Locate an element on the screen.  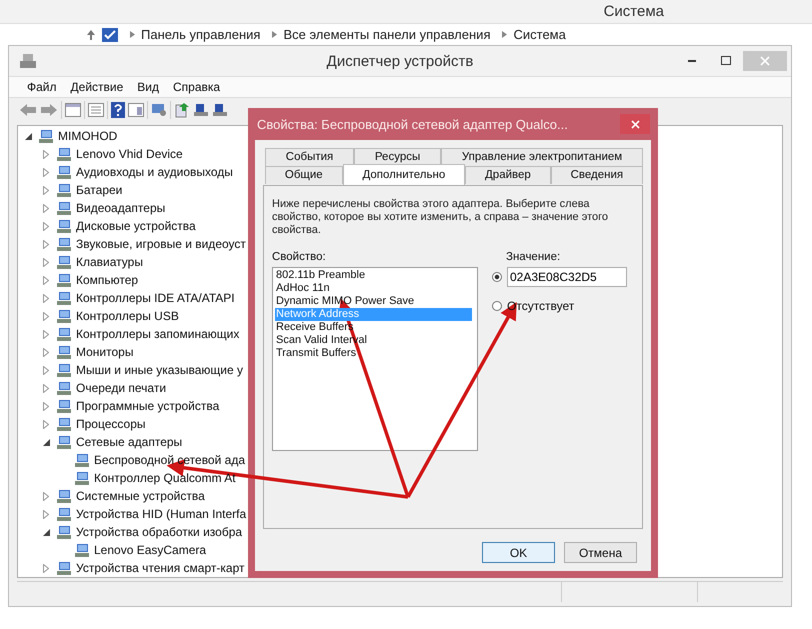
menu-item: Вид is located at coordinates (148, 87).